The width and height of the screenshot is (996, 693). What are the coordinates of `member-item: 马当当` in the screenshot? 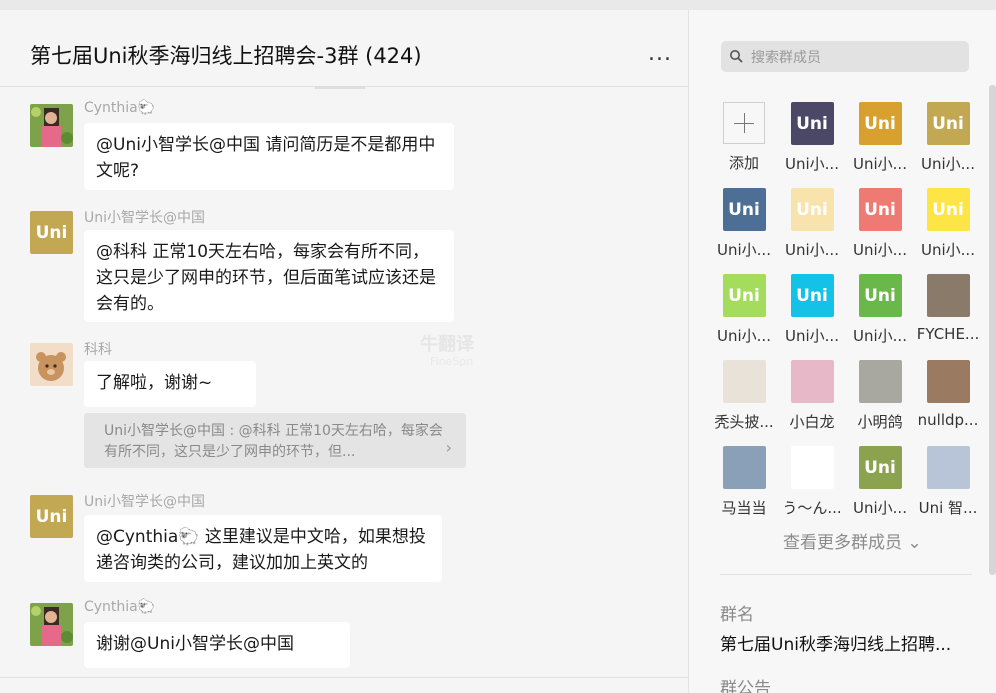 It's located at (744, 482).